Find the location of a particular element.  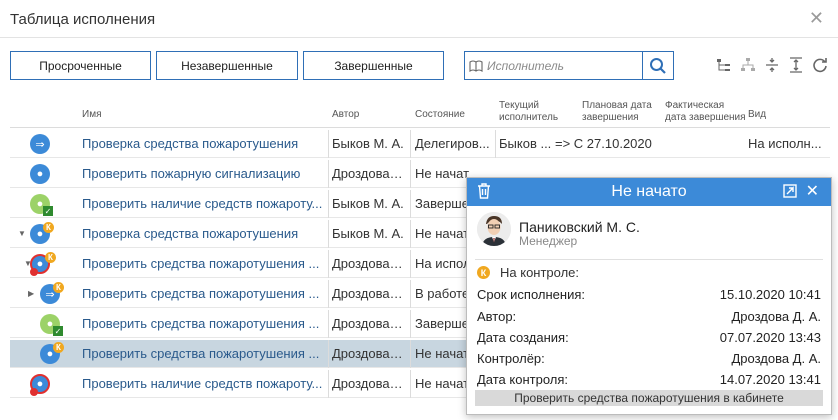

magnifier-icon is located at coordinates (658, 65).